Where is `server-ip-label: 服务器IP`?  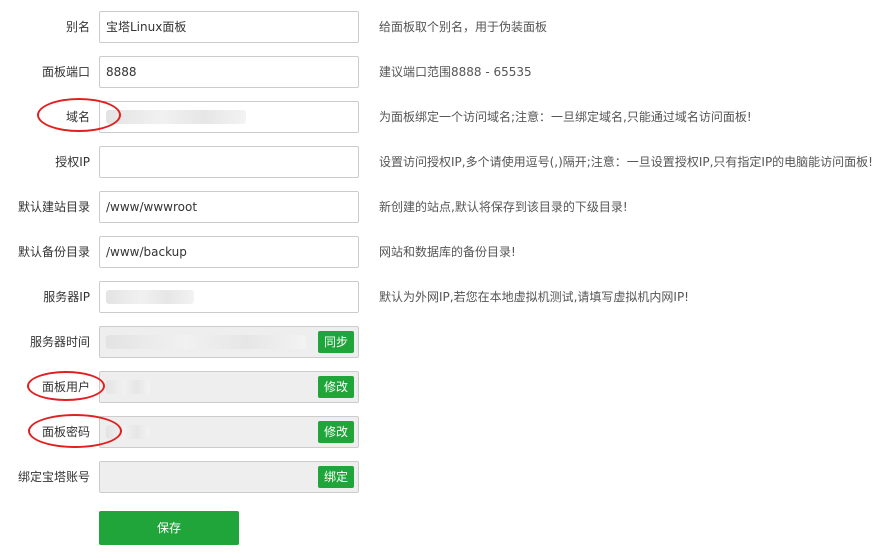
server-ip-label: 服务器IP is located at coordinates (66, 297).